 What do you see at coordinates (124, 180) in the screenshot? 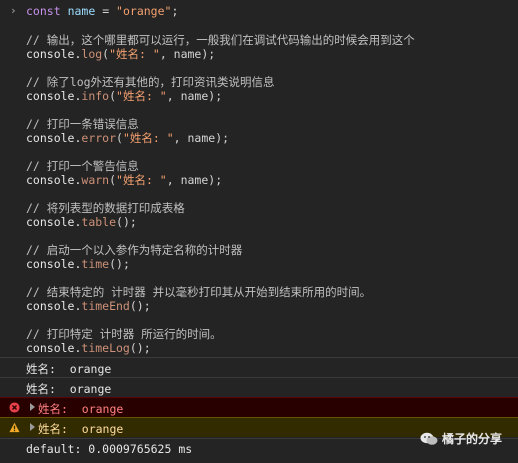
I see `code-line-warn: console.warn("姓名: ", name);` at bounding box center [124, 180].